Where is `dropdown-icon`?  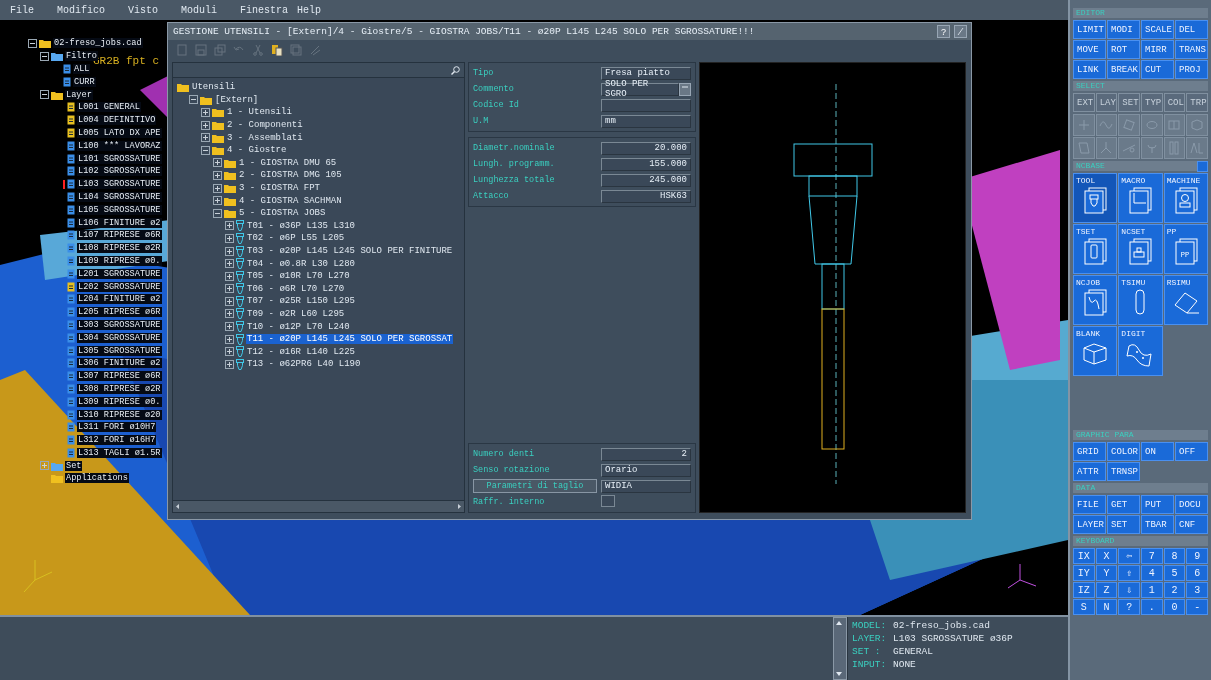 dropdown-icon is located at coordinates (685, 89).